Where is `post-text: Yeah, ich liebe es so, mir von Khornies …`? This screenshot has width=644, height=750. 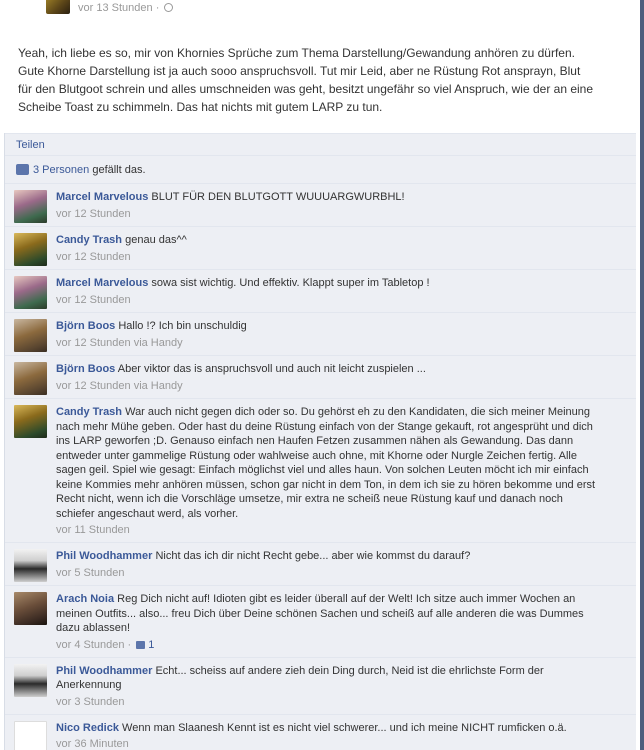 post-text: Yeah, ich liebe es so, mir von Khornies … is located at coordinates (306, 80).